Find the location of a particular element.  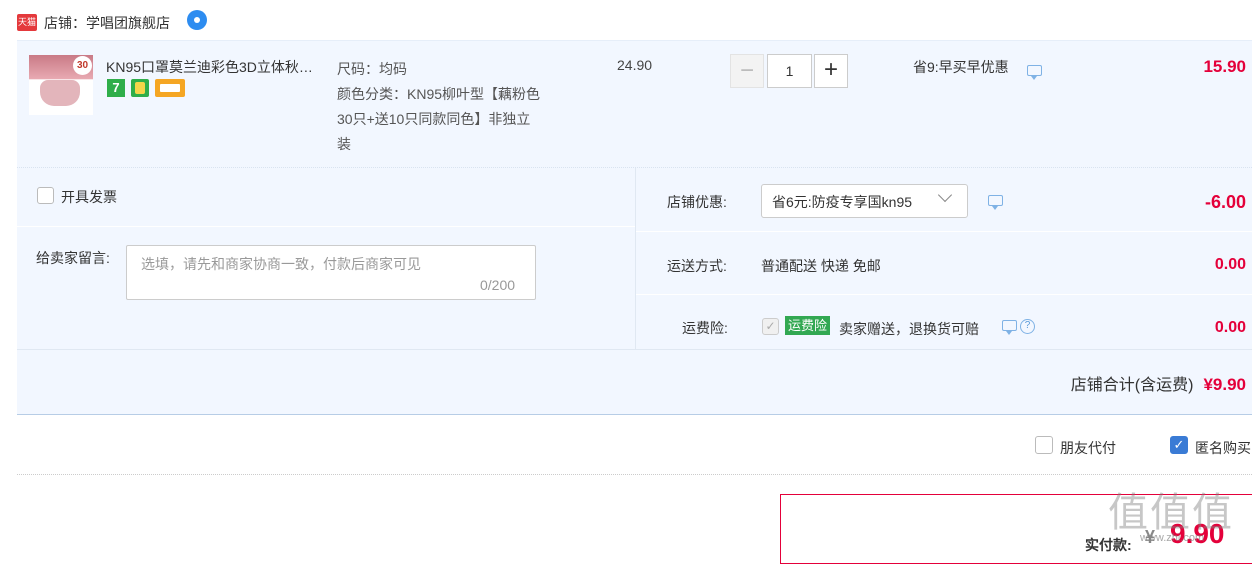

shipping-method: 普通配送 快递 免邮 is located at coordinates (821, 266).